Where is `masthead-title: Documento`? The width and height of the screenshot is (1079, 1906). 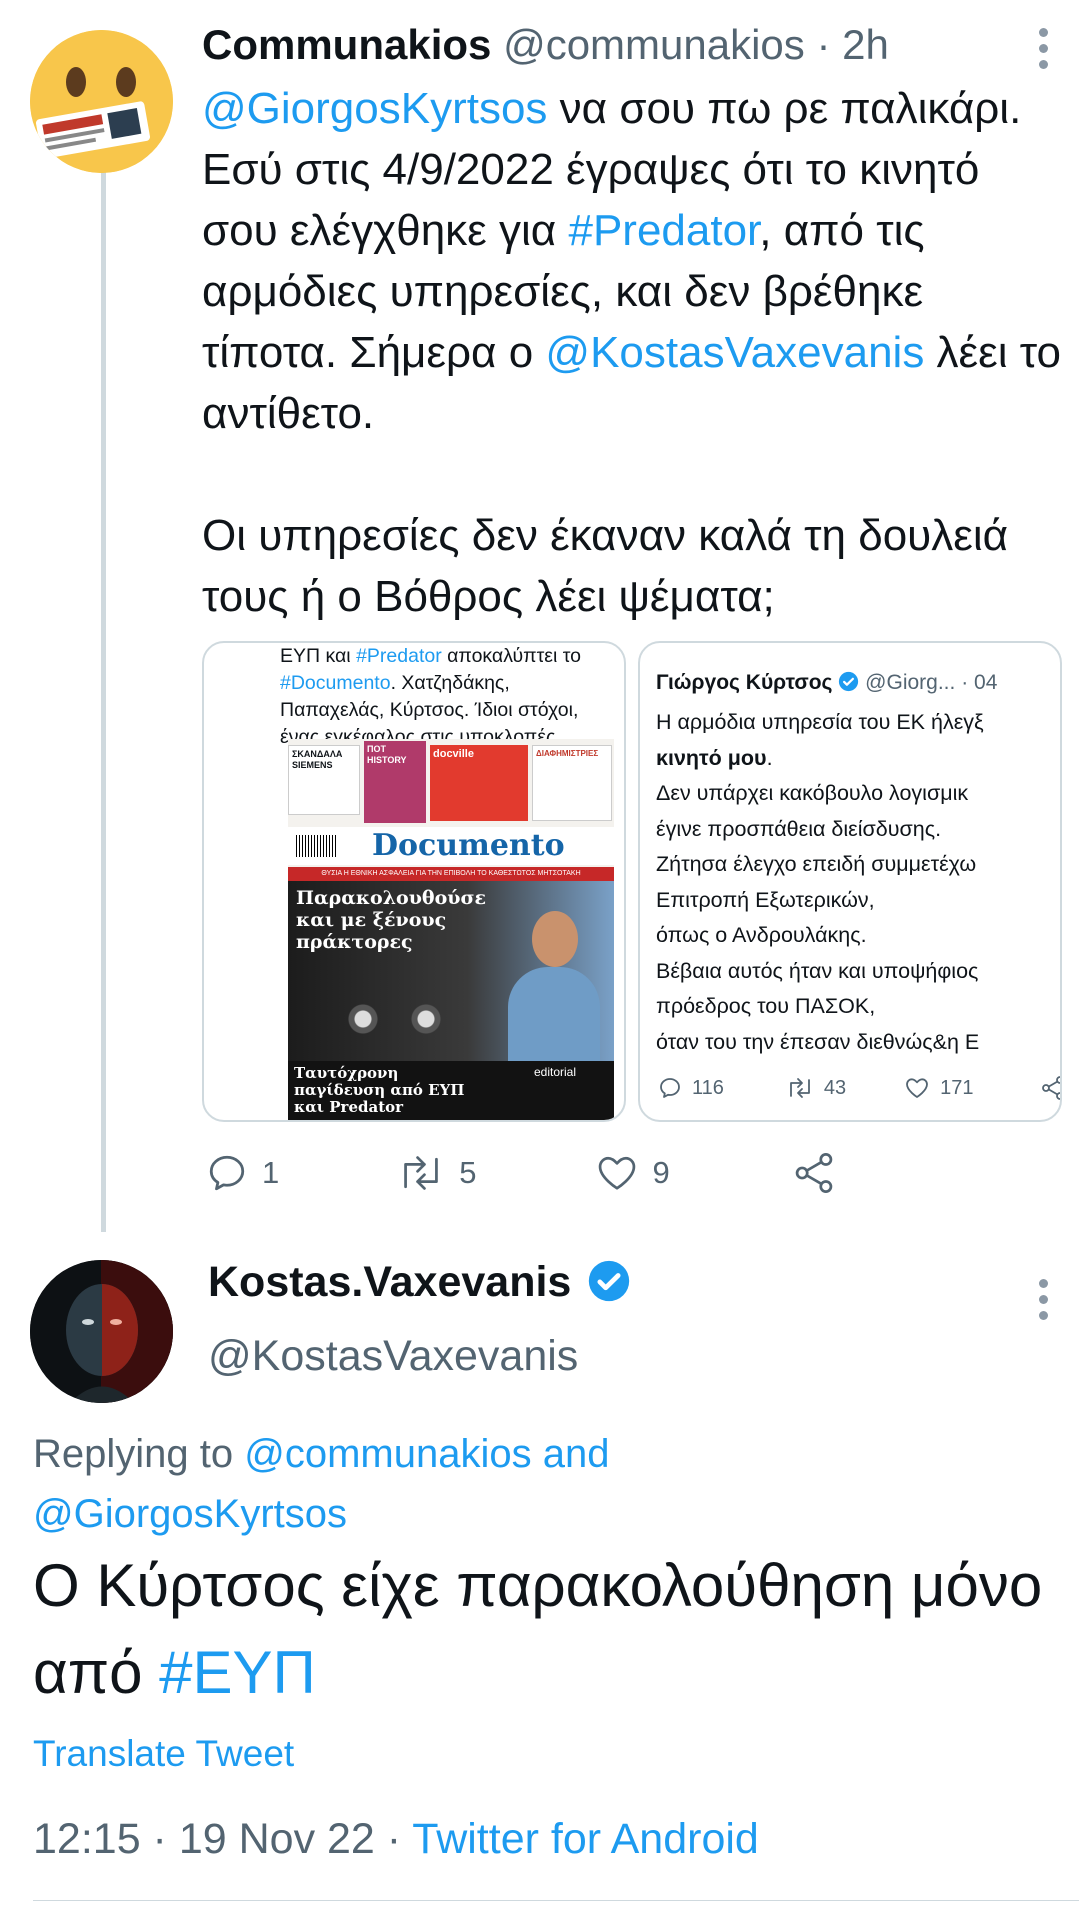
masthead-title: Documento is located at coordinates (468, 845).